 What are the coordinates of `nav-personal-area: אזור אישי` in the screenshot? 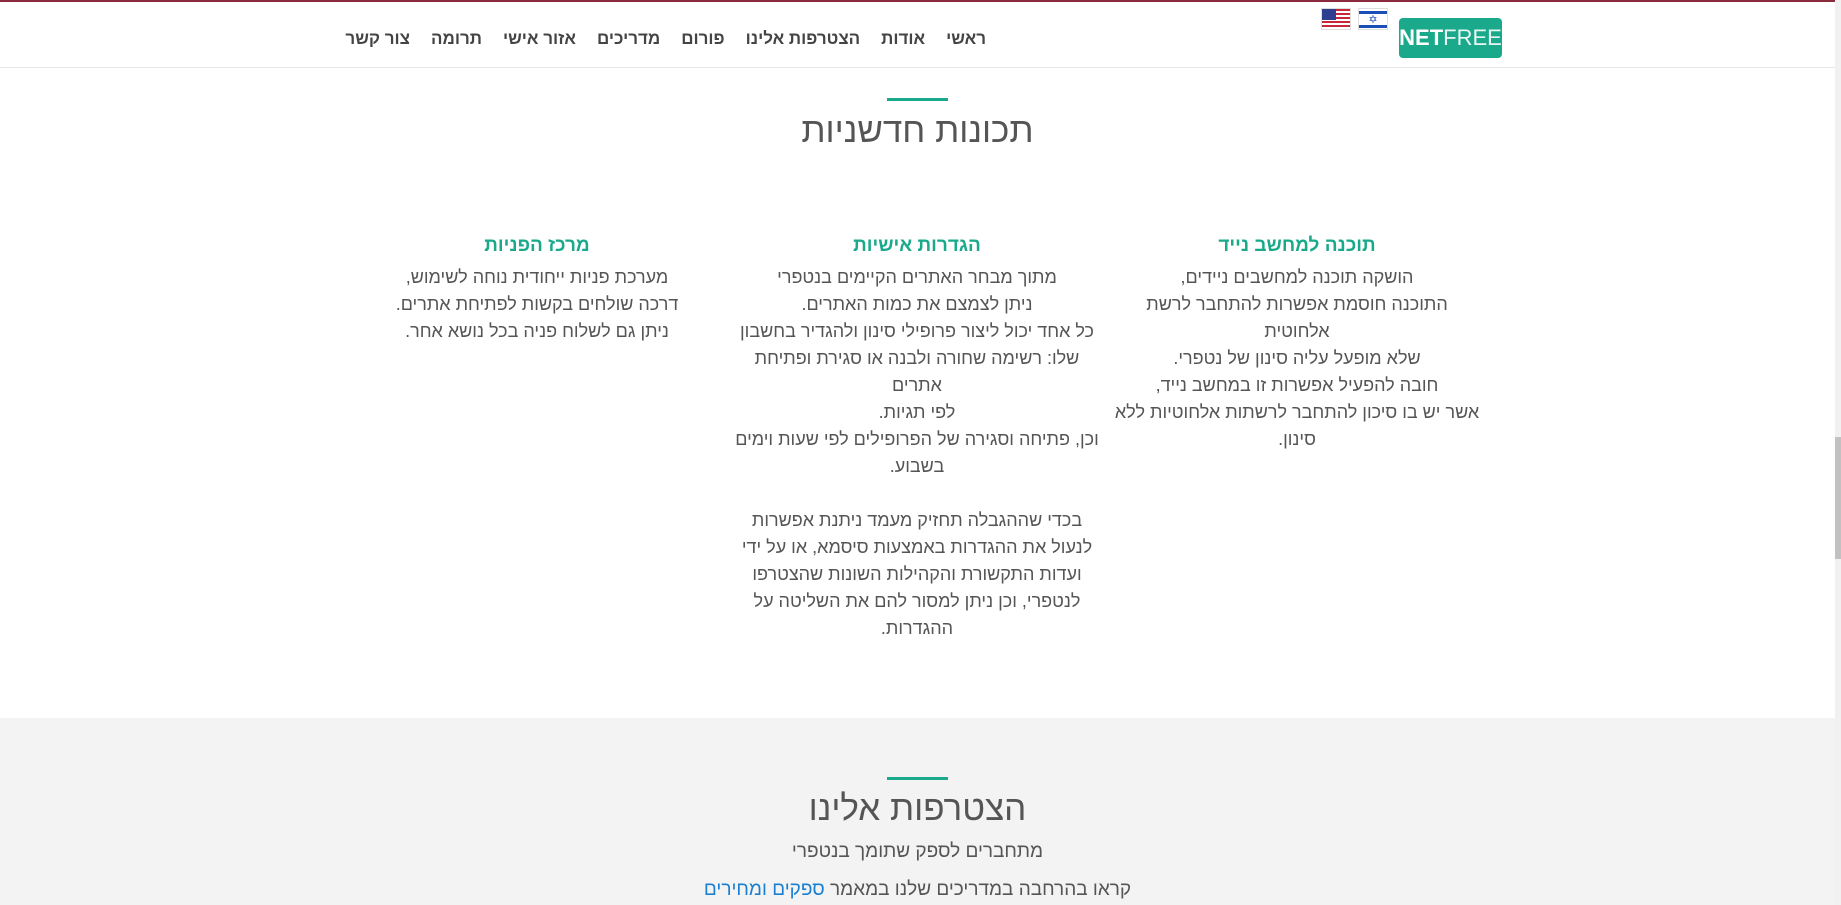 It's located at (539, 39).